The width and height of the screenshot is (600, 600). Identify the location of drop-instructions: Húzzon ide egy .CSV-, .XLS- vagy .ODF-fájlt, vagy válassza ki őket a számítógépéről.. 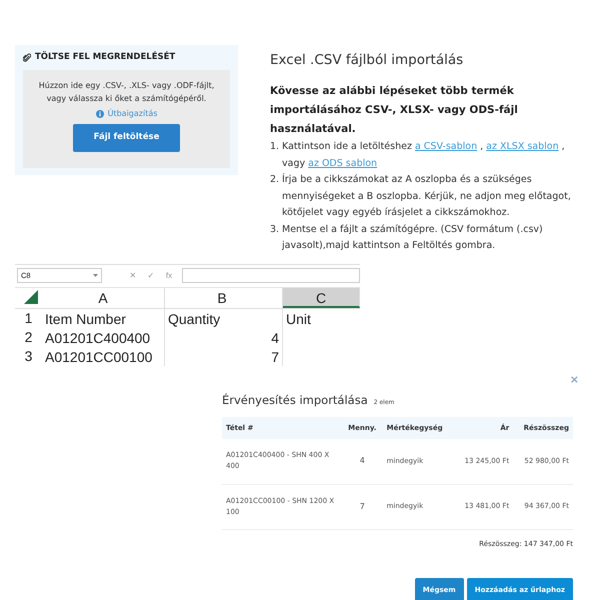
(127, 92).